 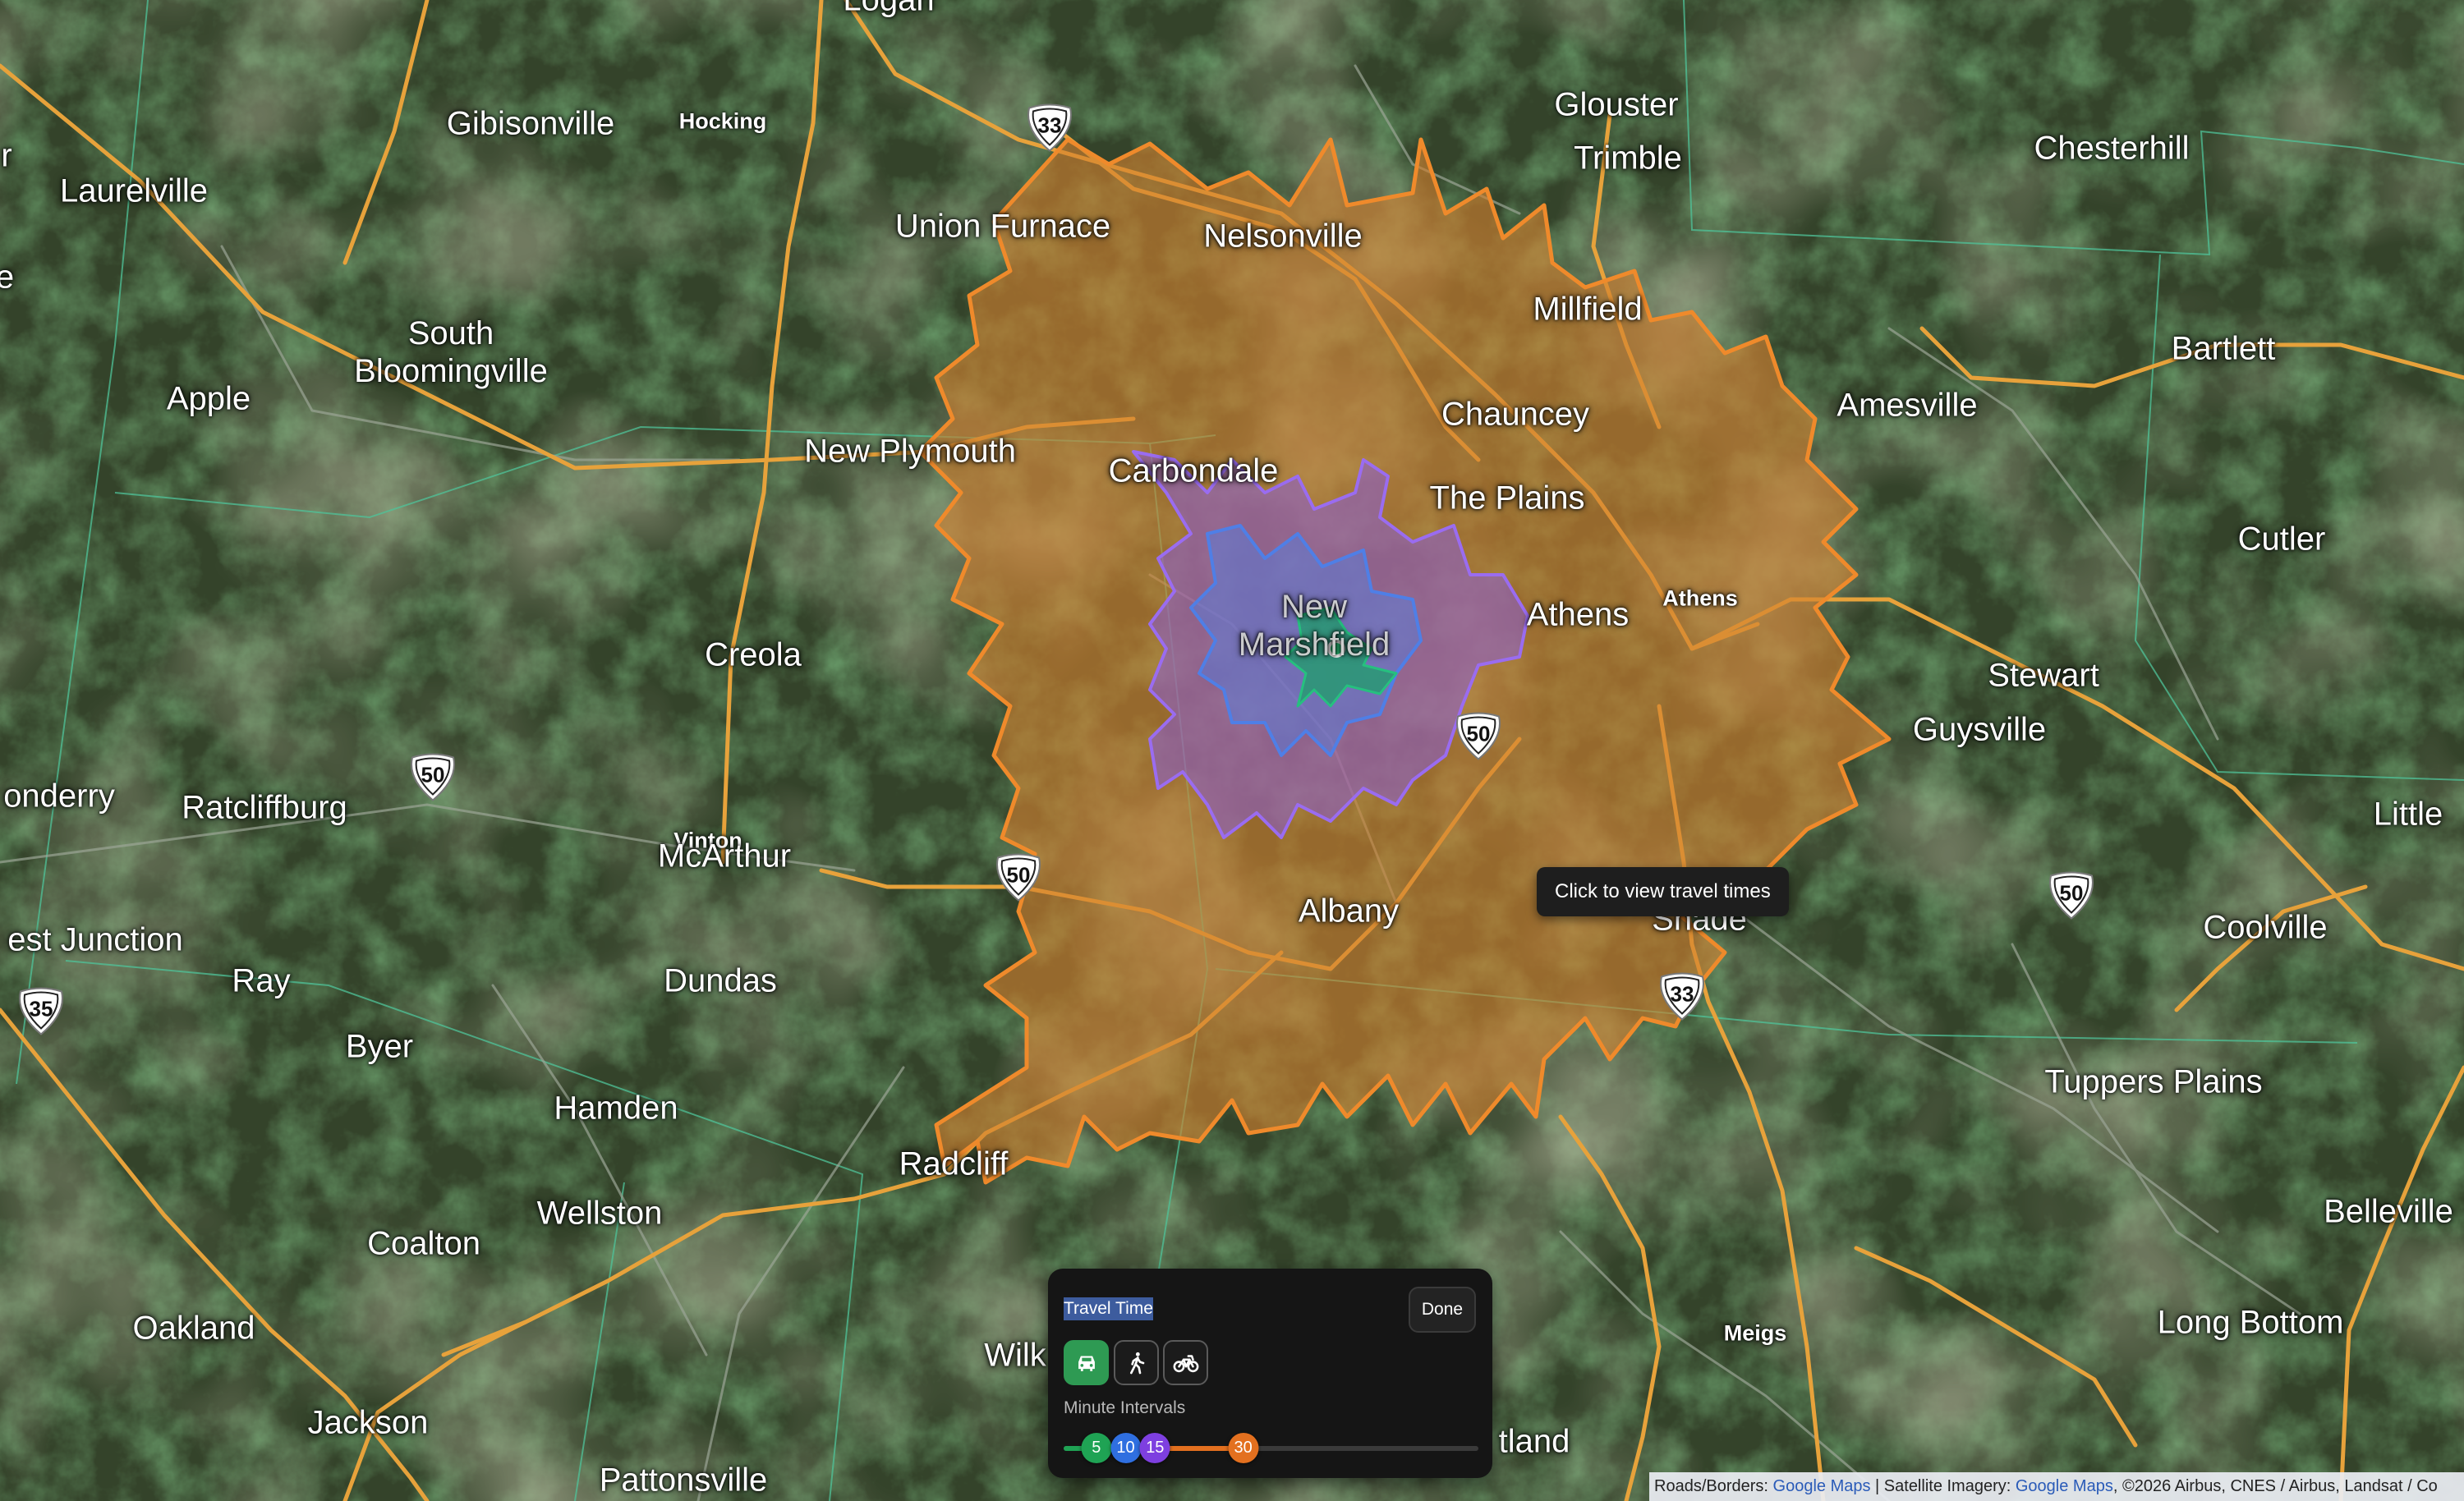 I want to click on route-shield-us-50-center: 50, so click(x=1018, y=879).